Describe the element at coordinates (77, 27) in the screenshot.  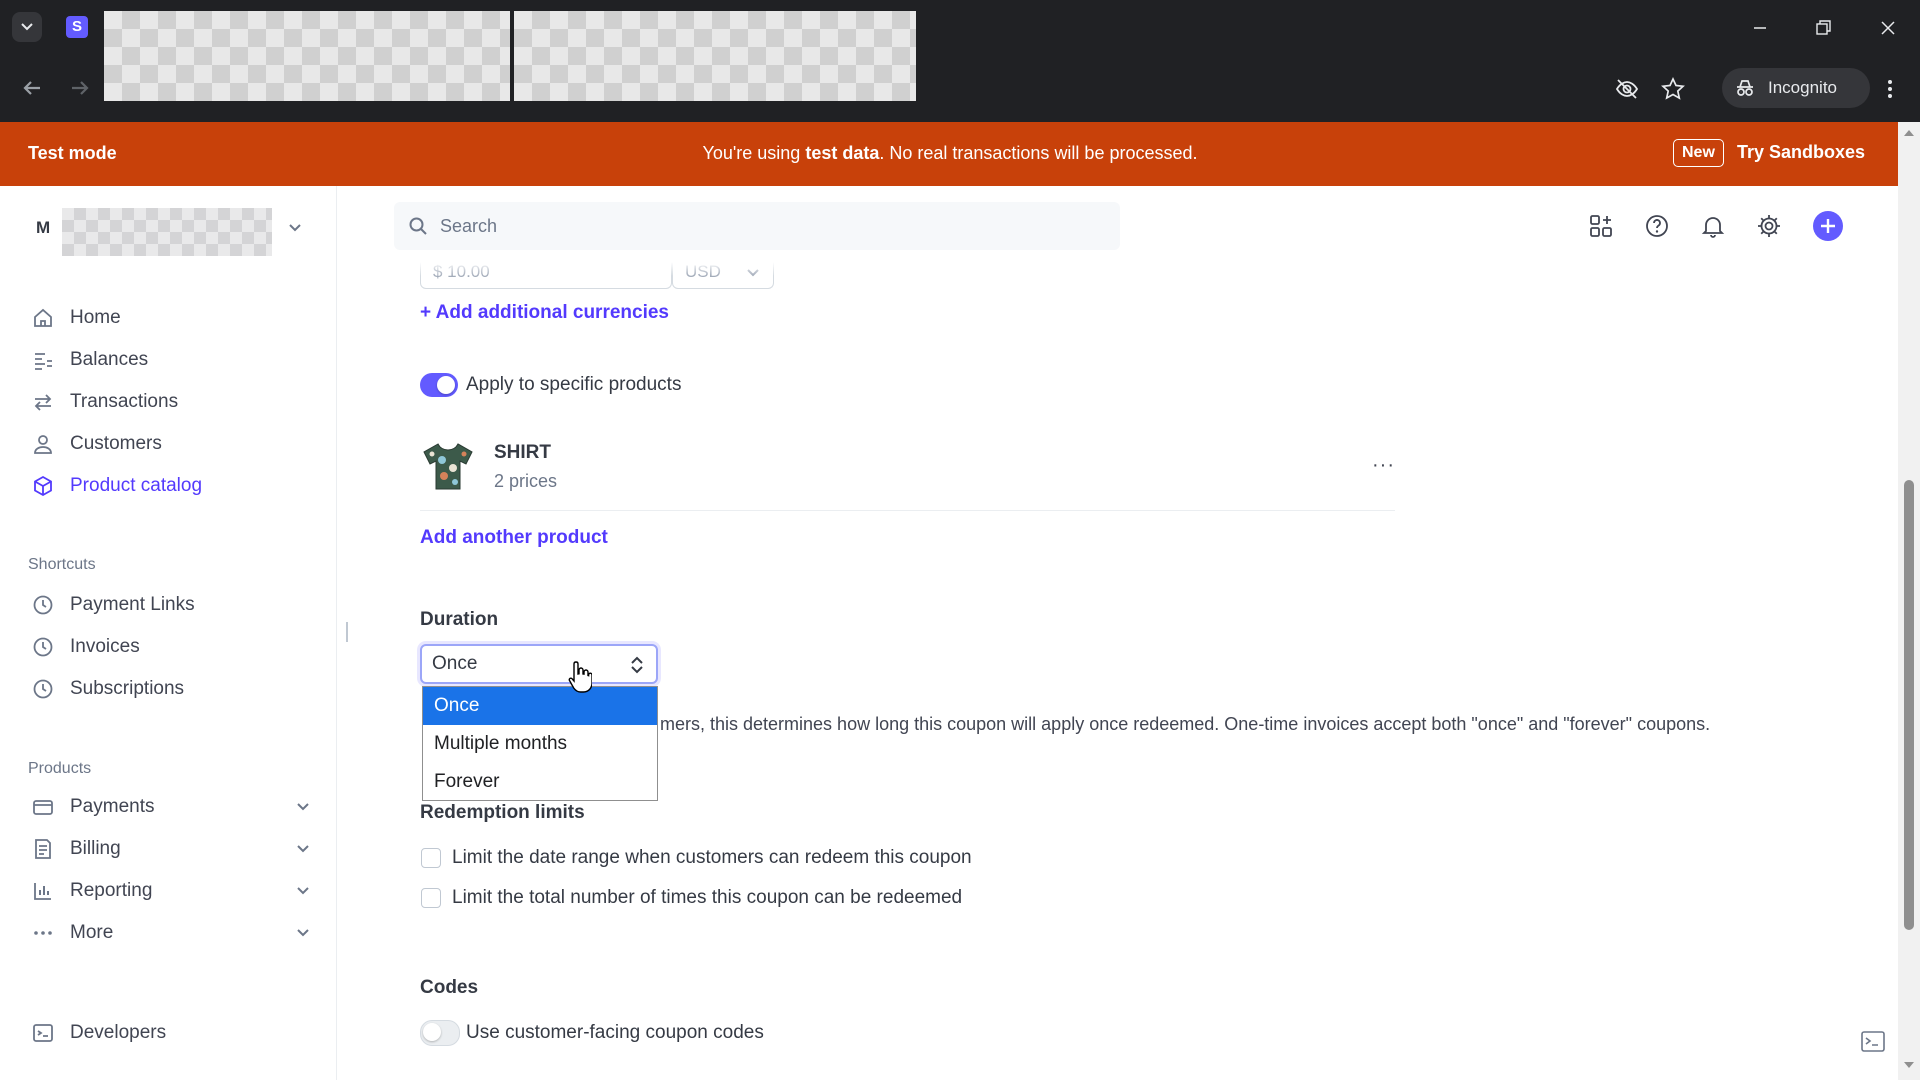
I see `stripe-favicon: S` at that location.